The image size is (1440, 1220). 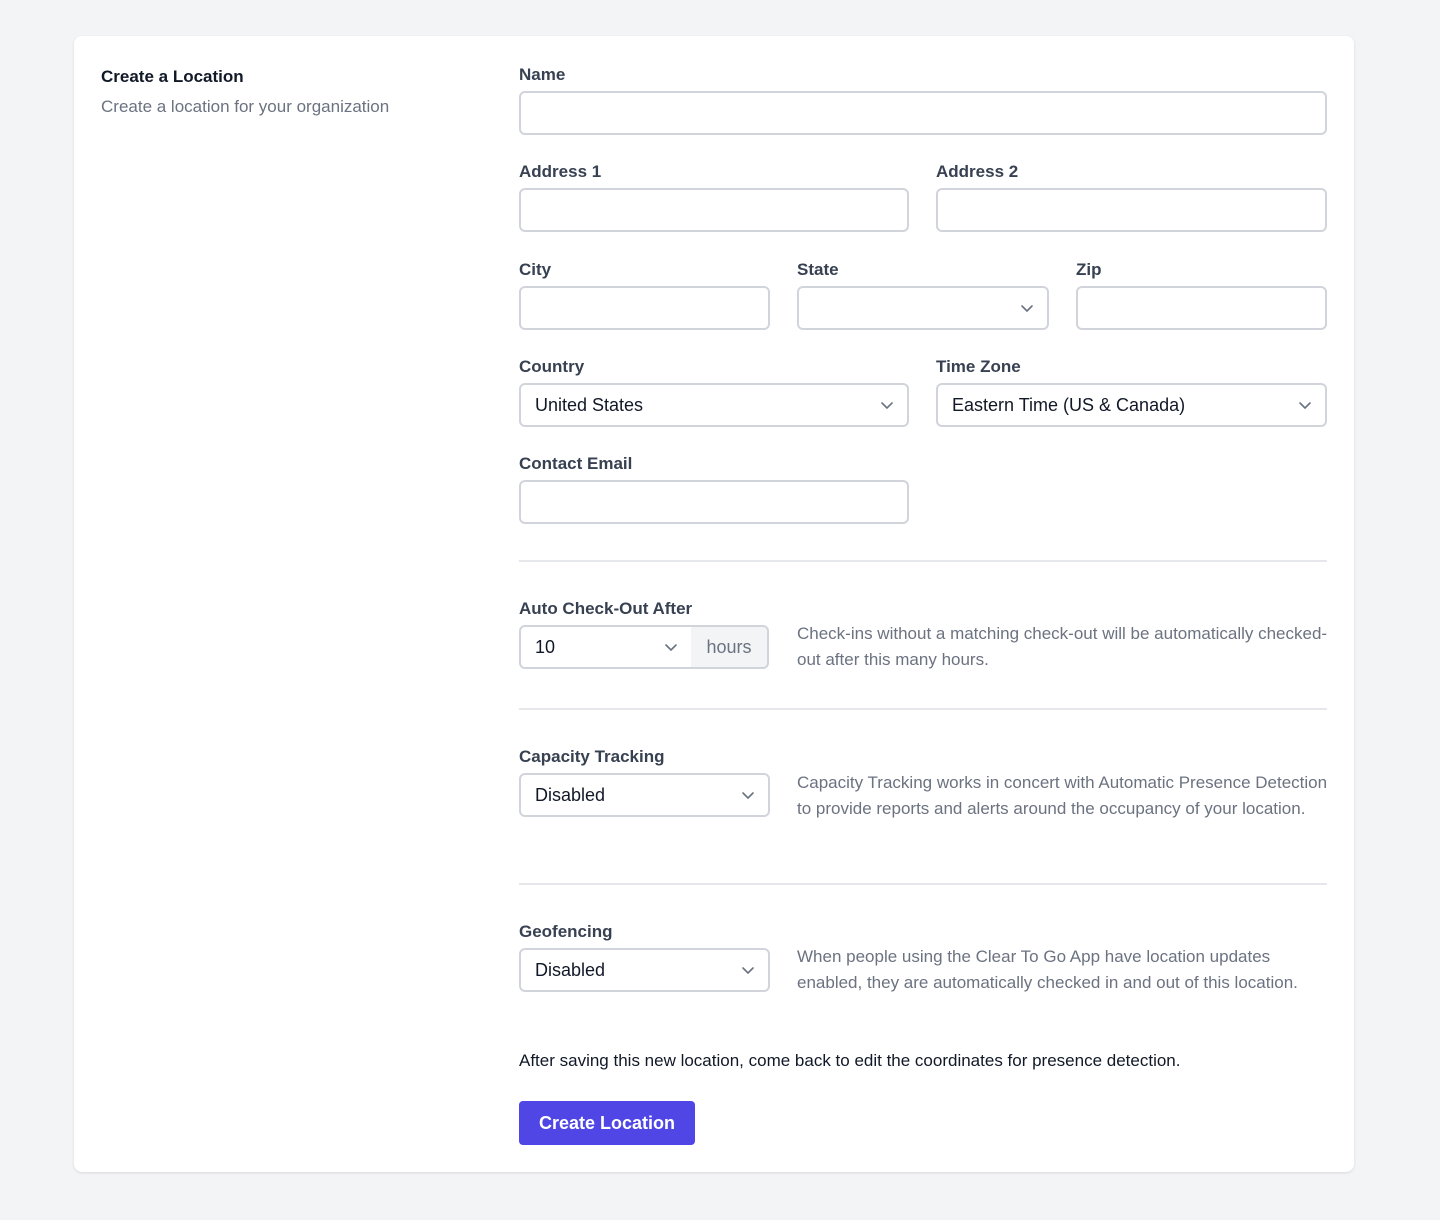 What do you see at coordinates (245, 106) in the screenshot?
I see `section-subtitle: Create a location for your organization` at bounding box center [245, 106].